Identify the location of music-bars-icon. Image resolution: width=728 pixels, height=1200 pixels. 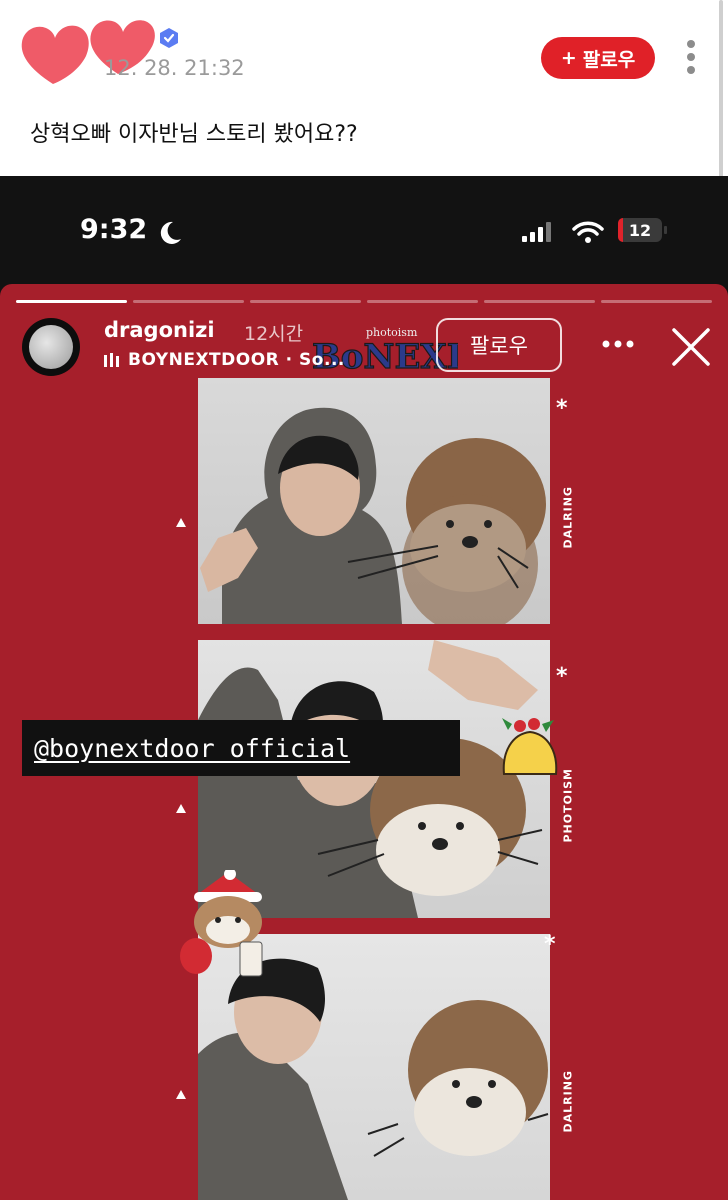
(111, 360).